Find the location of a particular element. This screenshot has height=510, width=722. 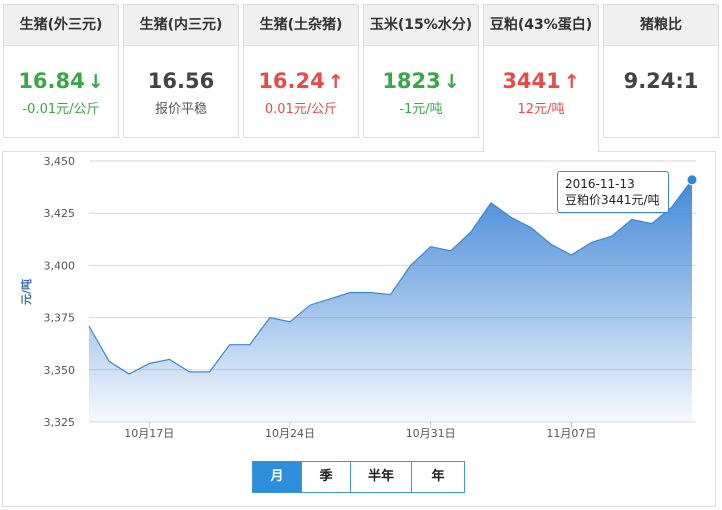

y-tick-label: 3,350 is located at coordinates (60, 370).